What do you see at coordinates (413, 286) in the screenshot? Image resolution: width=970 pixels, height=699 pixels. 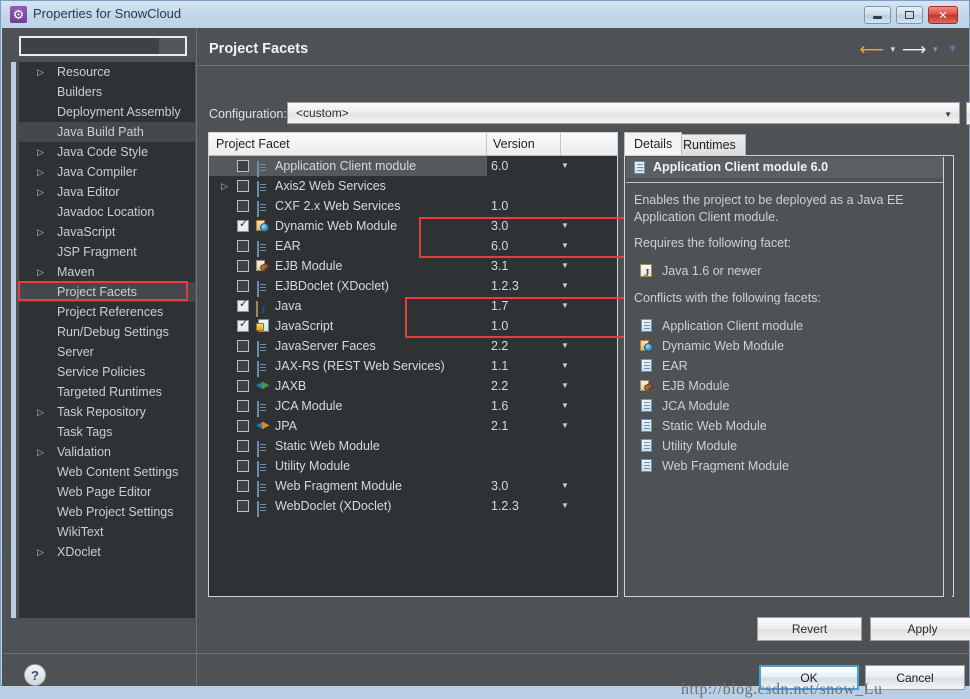 I see `table-row: EJBDoclet (XDoclet) 1.2.3 ▼` at bounding box center [413, 286].